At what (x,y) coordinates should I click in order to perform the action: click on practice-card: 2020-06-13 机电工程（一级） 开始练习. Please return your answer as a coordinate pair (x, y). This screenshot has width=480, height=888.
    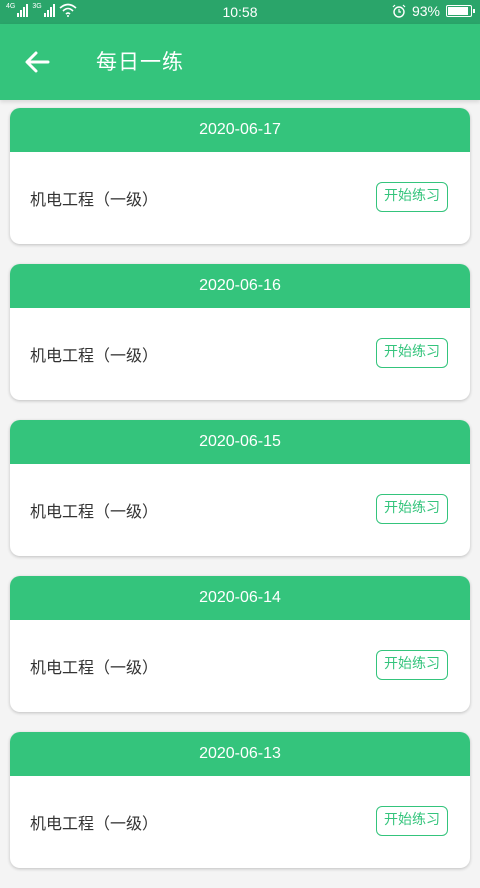
    Looking at the image, I should click on (240, 800).